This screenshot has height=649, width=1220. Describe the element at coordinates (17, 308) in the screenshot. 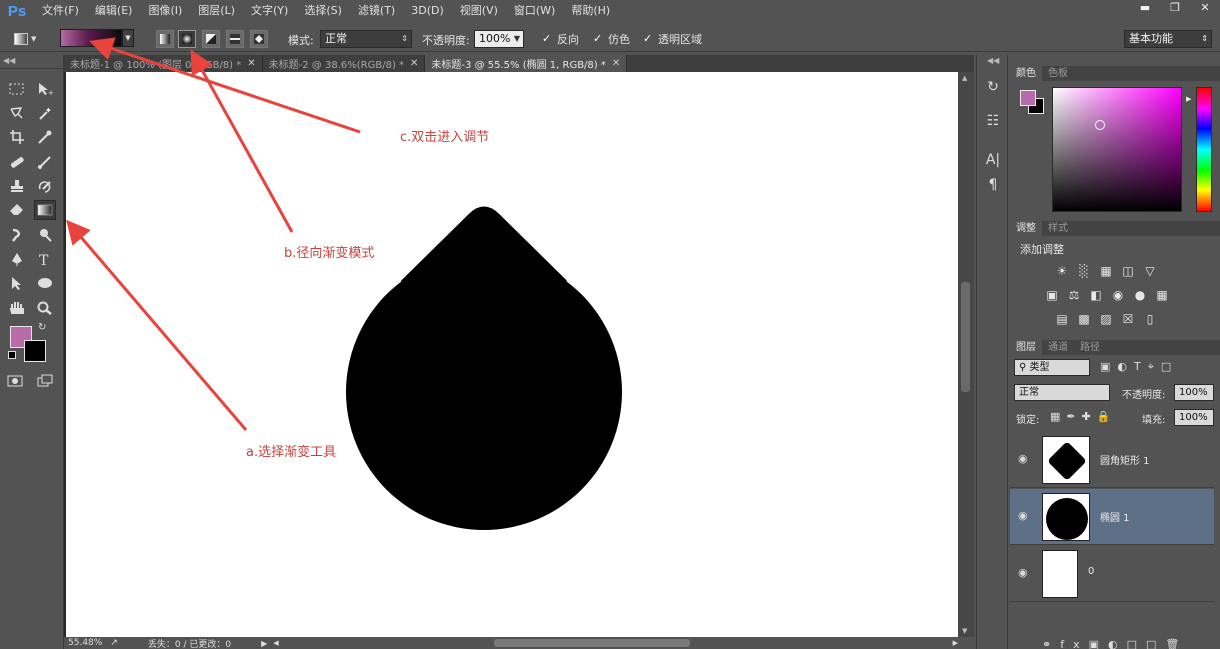

I see `hand-tool` at that location.